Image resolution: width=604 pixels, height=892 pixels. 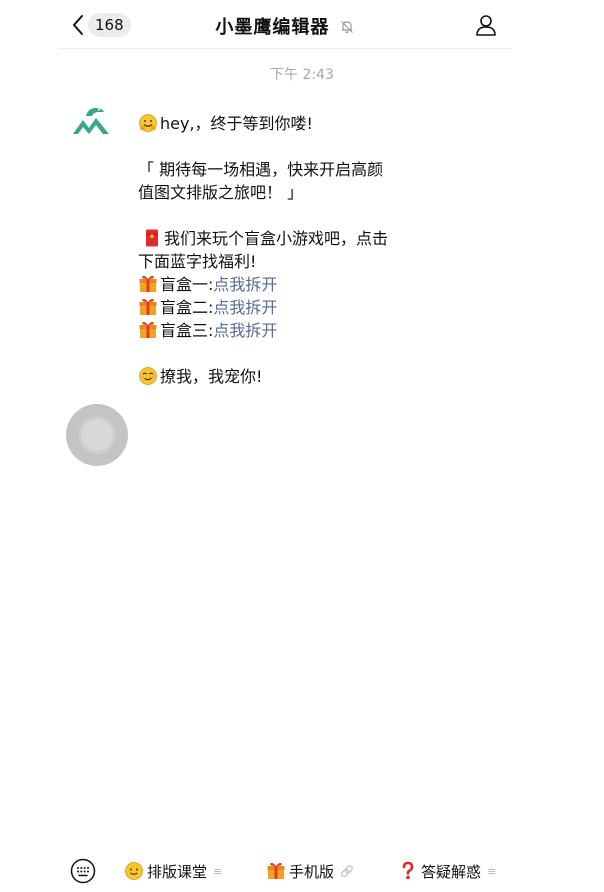 I want to click on blind-box-2: 盲盒二:点我拆开, so click(x=293, y=307).